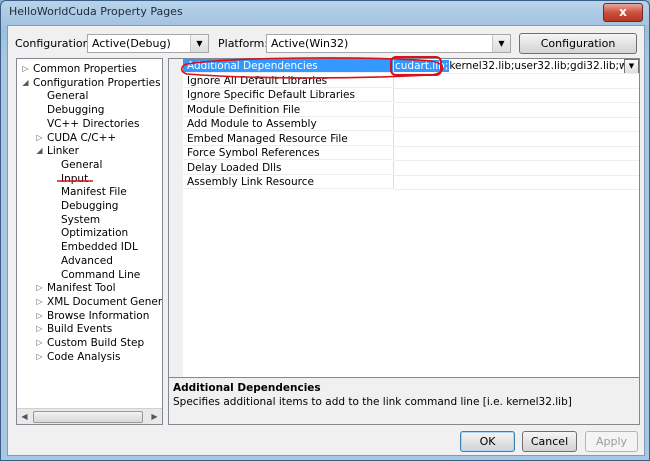 Image resolution: width=650 pixels, height=461 pixels. I want to click on property-name: Embed Managed Resource File, so click(288, 138).